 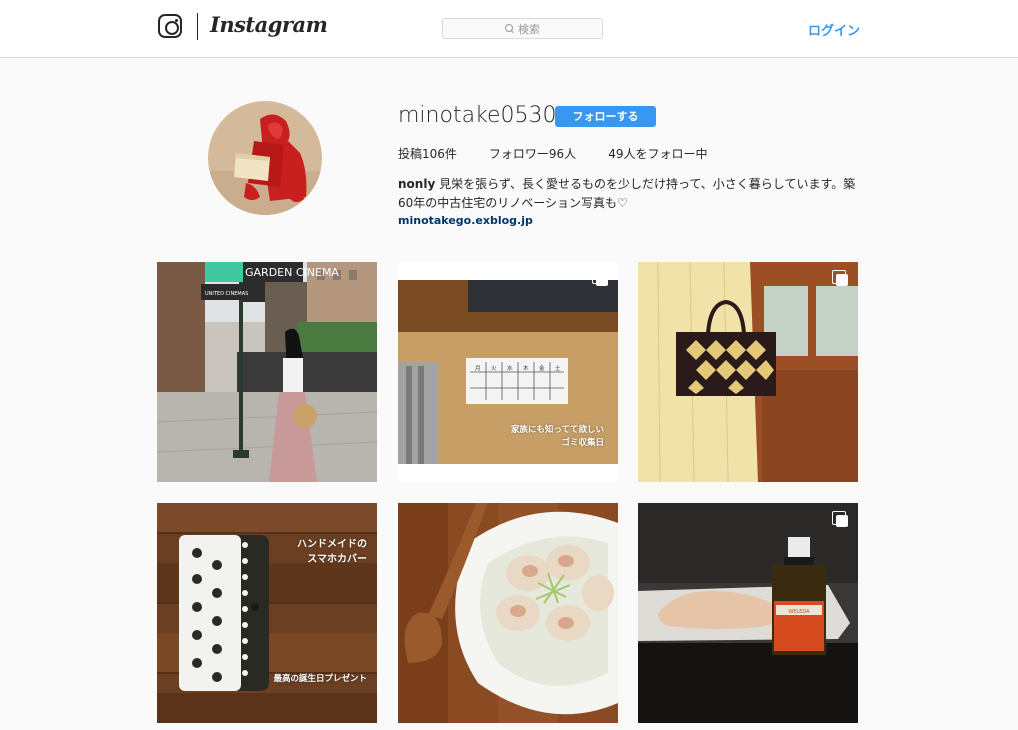 I want to click on top-navigation-bar: Instagram 検索 ログイン, so click(x=509, y=29).